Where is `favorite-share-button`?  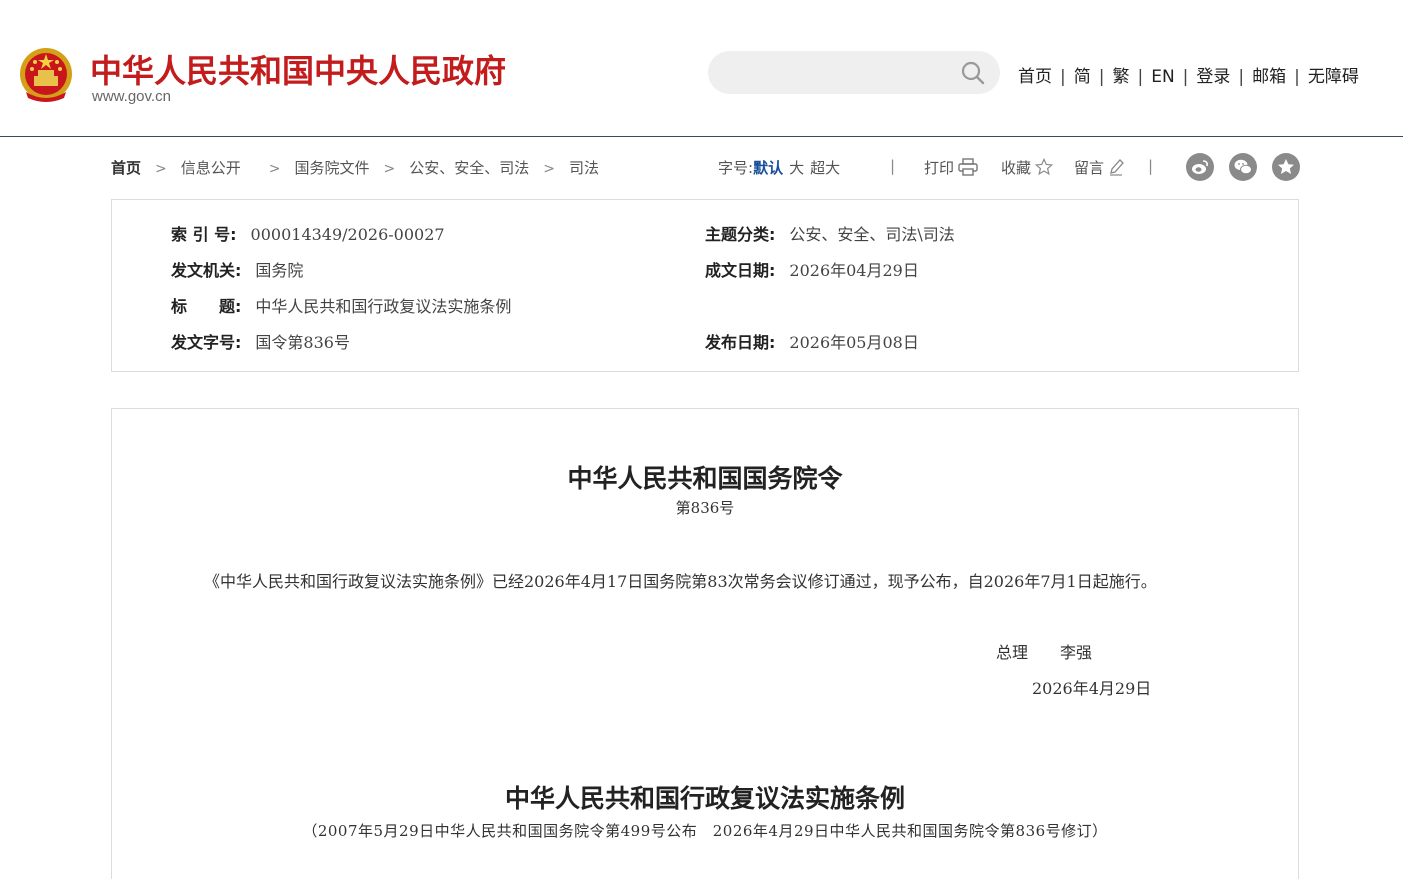
favorite-share-button is located at coordinates (1286, 167).